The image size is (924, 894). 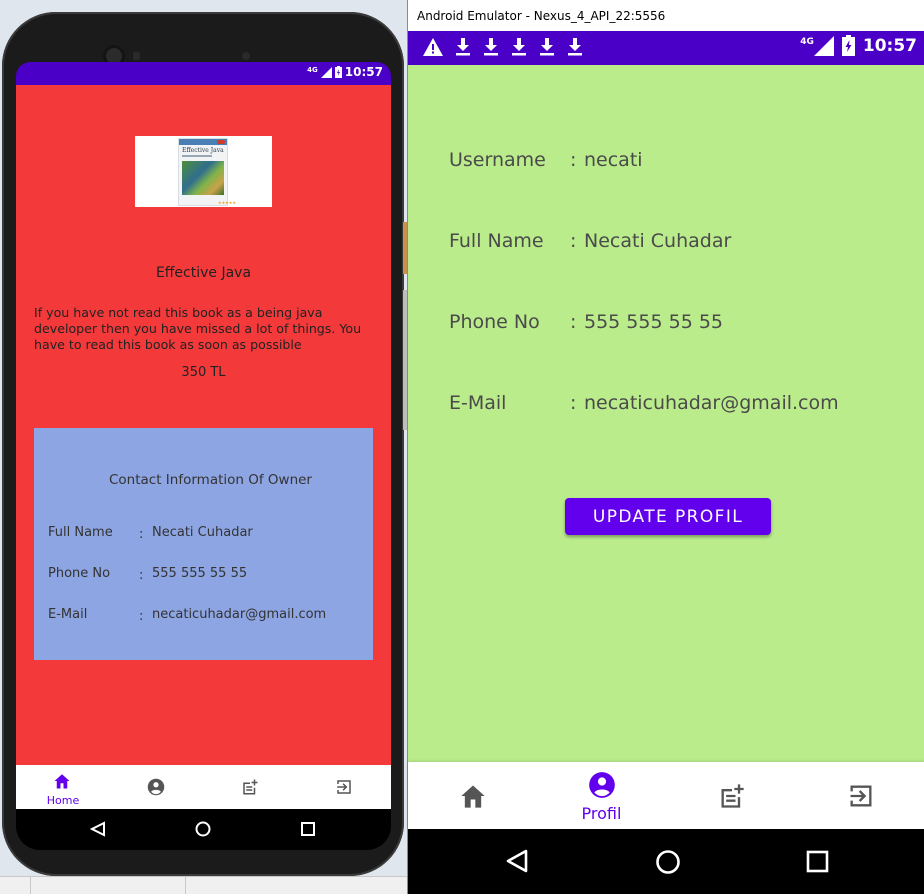 I want to click on speaker-grille, so click(x=136, y=56).